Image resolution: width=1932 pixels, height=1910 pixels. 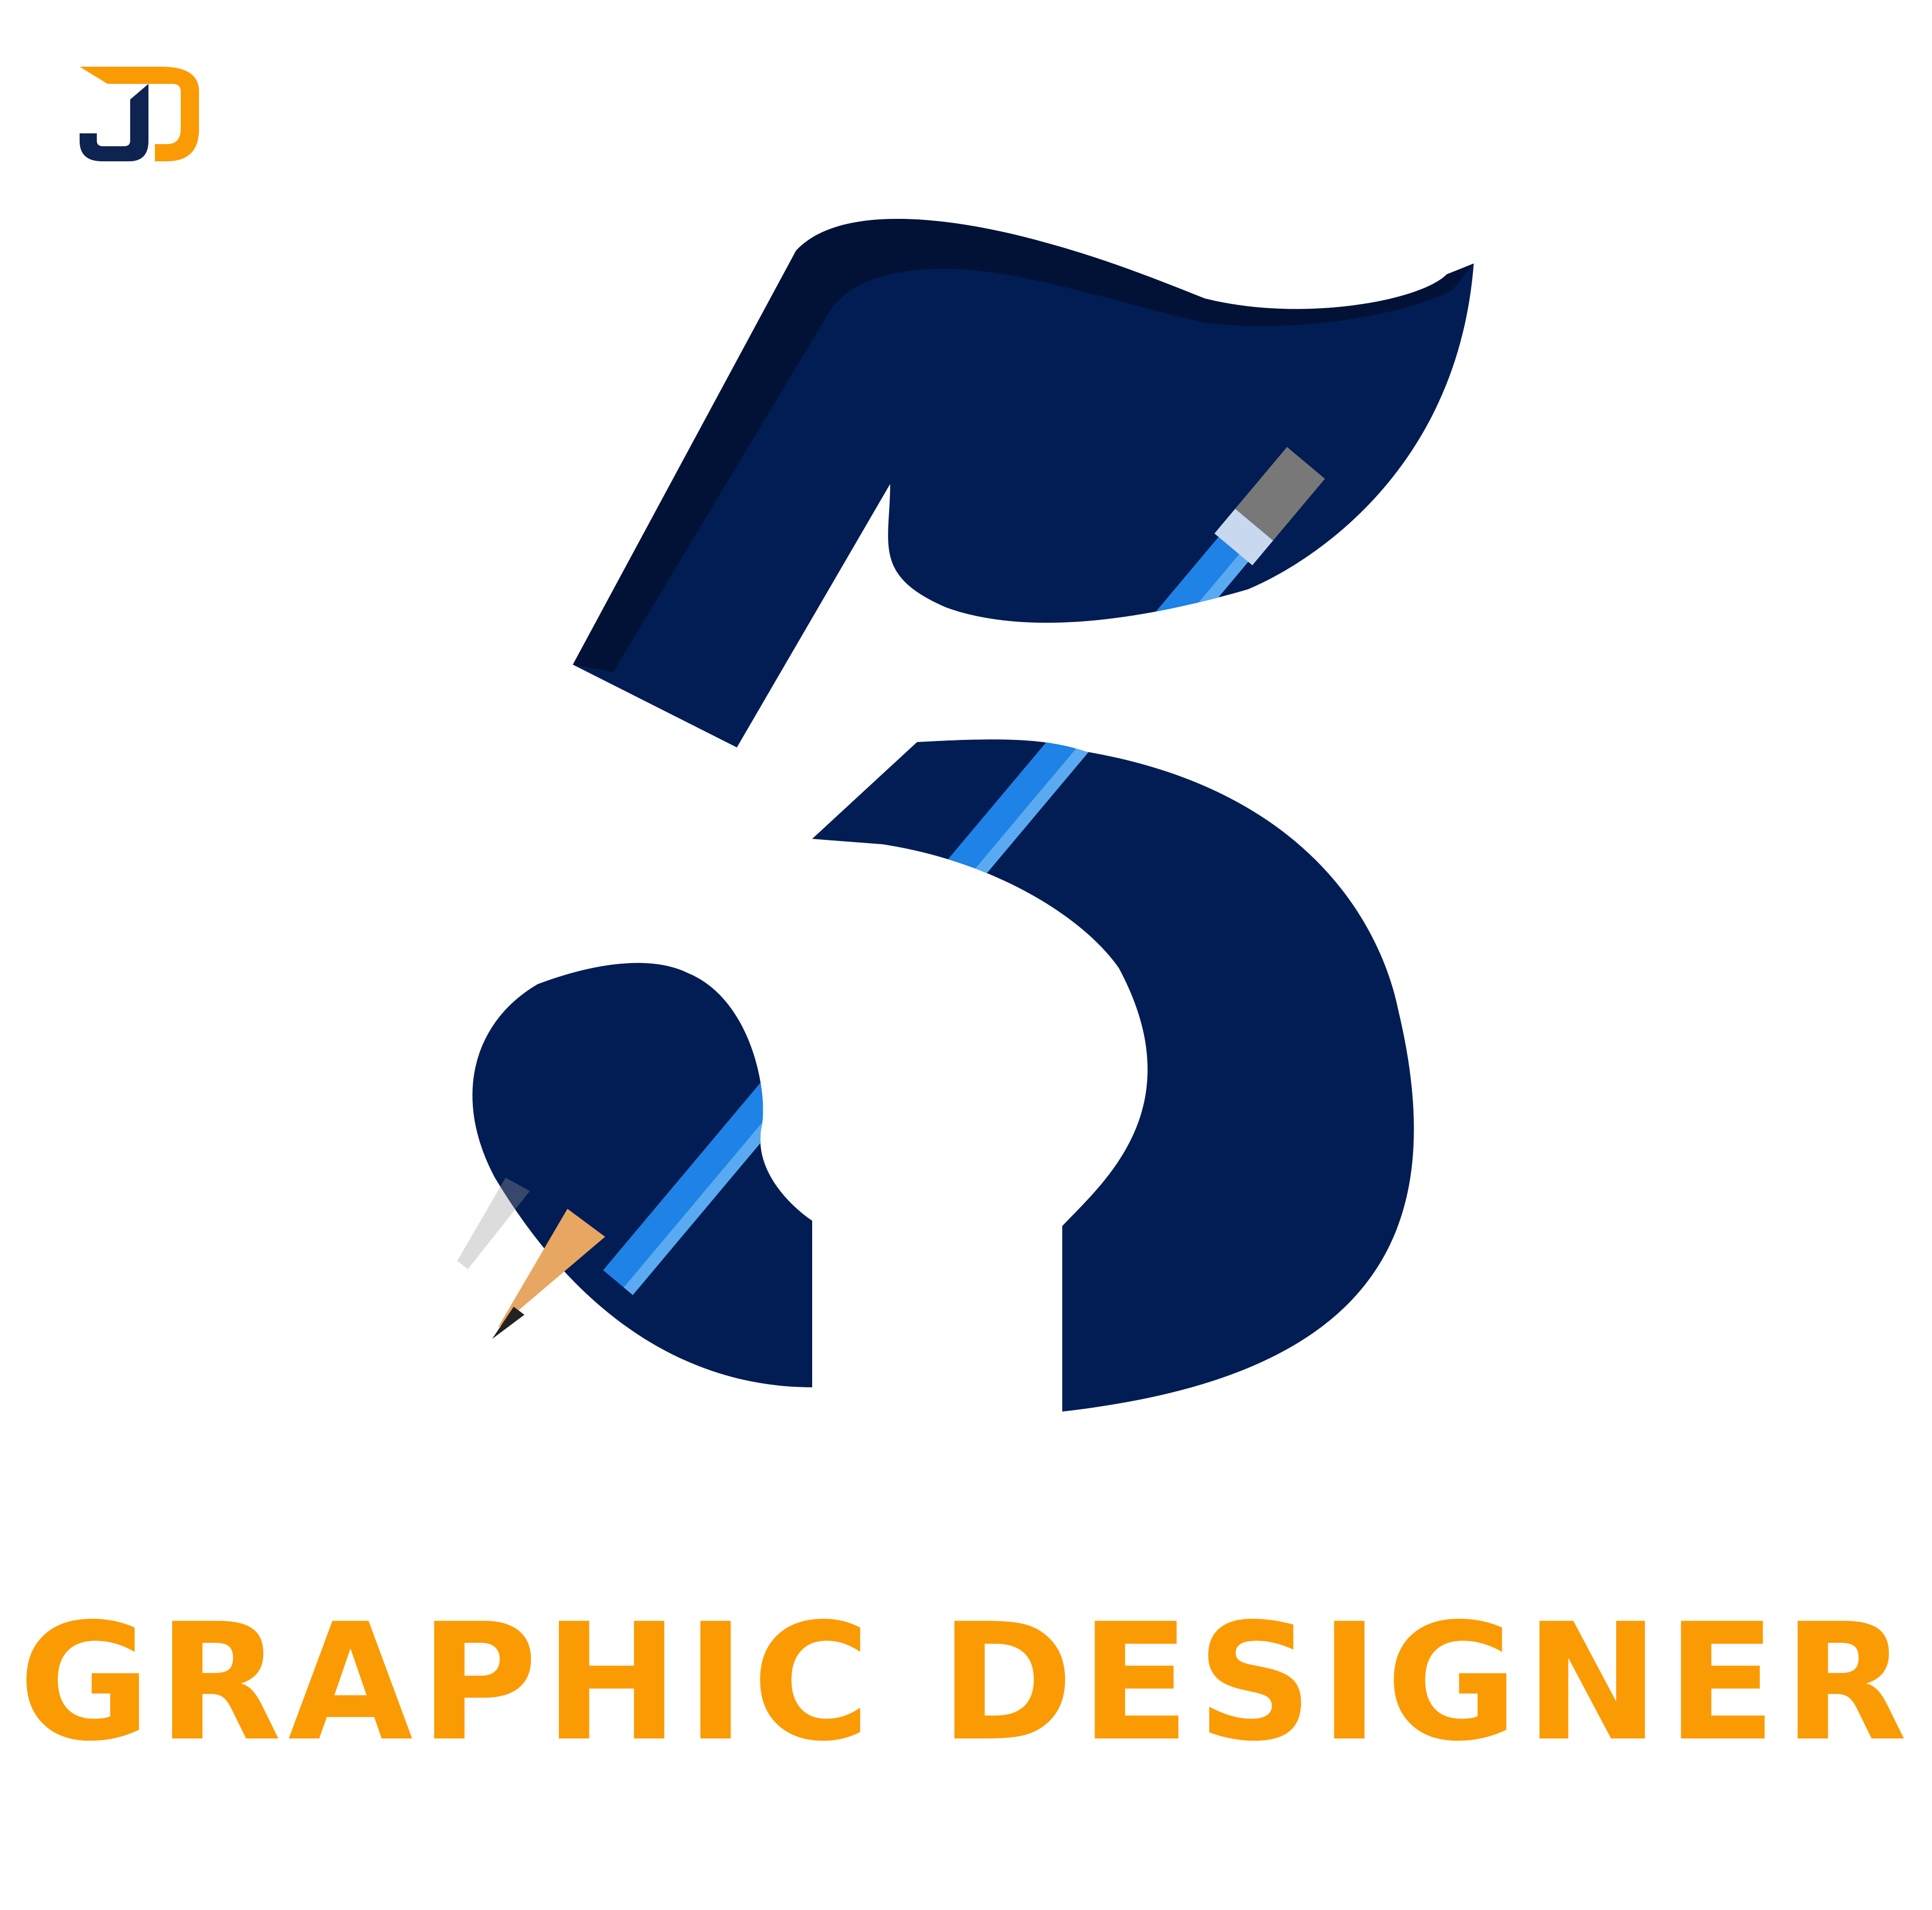 What do you see at coordinates (114, 123) in the screenshot?
I see `logo-j-stroke` at bounding box center [114, 123].